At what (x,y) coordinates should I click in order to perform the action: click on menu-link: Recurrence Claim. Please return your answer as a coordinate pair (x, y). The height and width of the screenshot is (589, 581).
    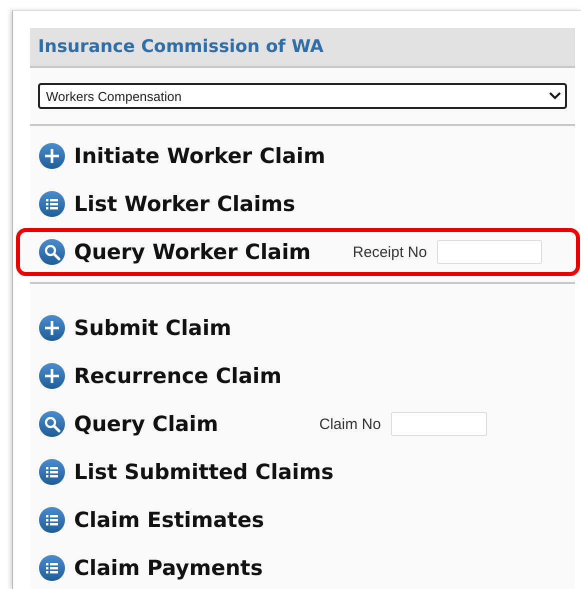
    Looking at the image, I should click on (178, 376).